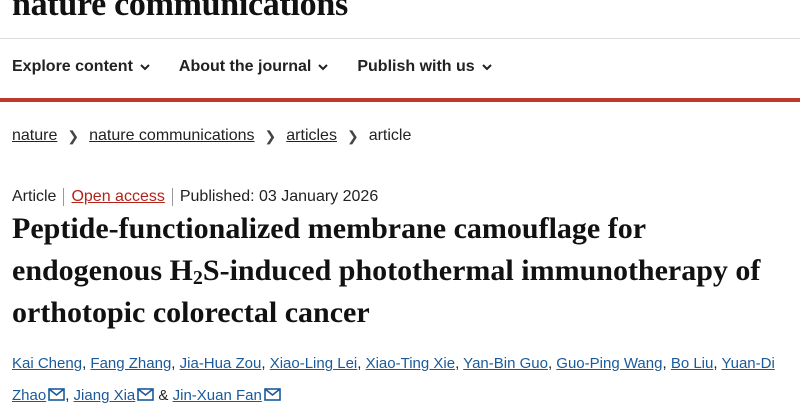 The height and width of the screenshot is (412, 800). I want to click on site-logo: nature communications, so click(180, 12).